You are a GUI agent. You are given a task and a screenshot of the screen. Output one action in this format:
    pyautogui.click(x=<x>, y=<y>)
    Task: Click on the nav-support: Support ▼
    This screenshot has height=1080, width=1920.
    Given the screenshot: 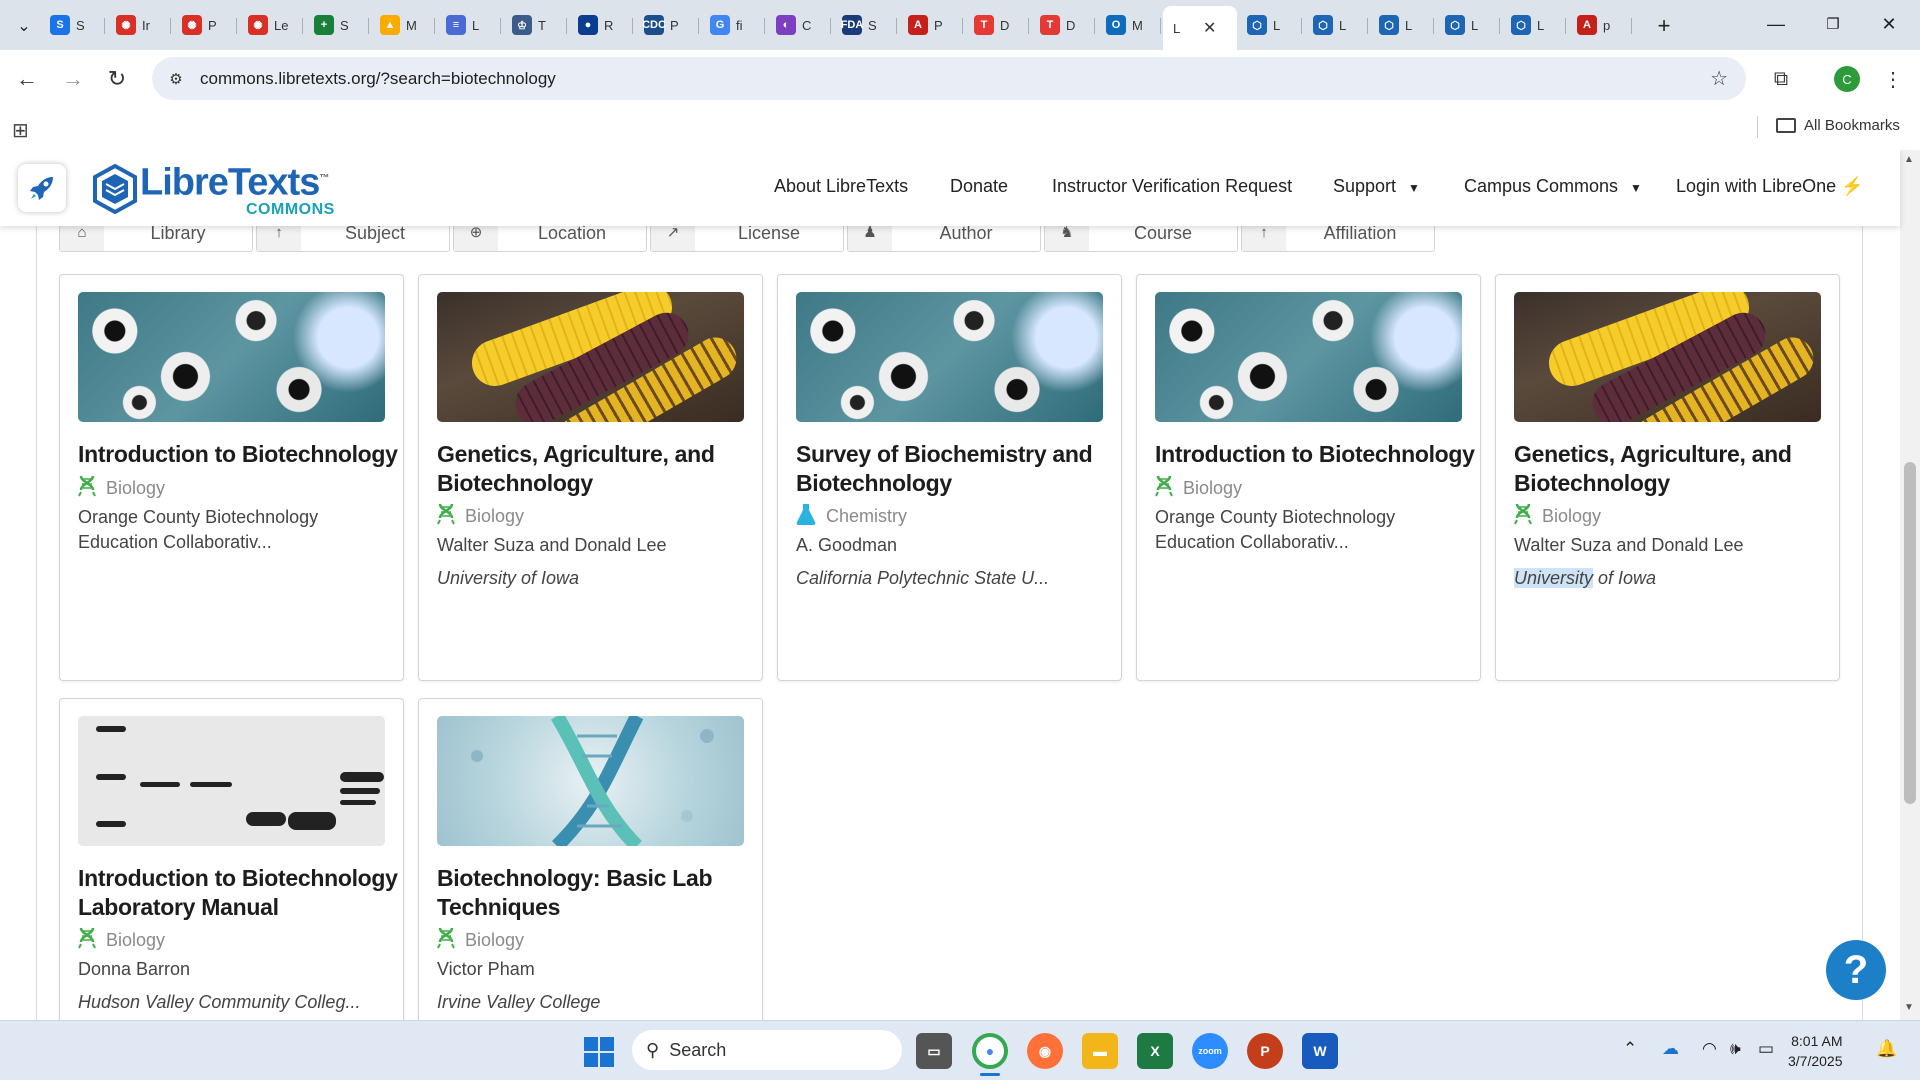 What is the action you would take?
    pyautogui.click(x=1376, y=186)
    